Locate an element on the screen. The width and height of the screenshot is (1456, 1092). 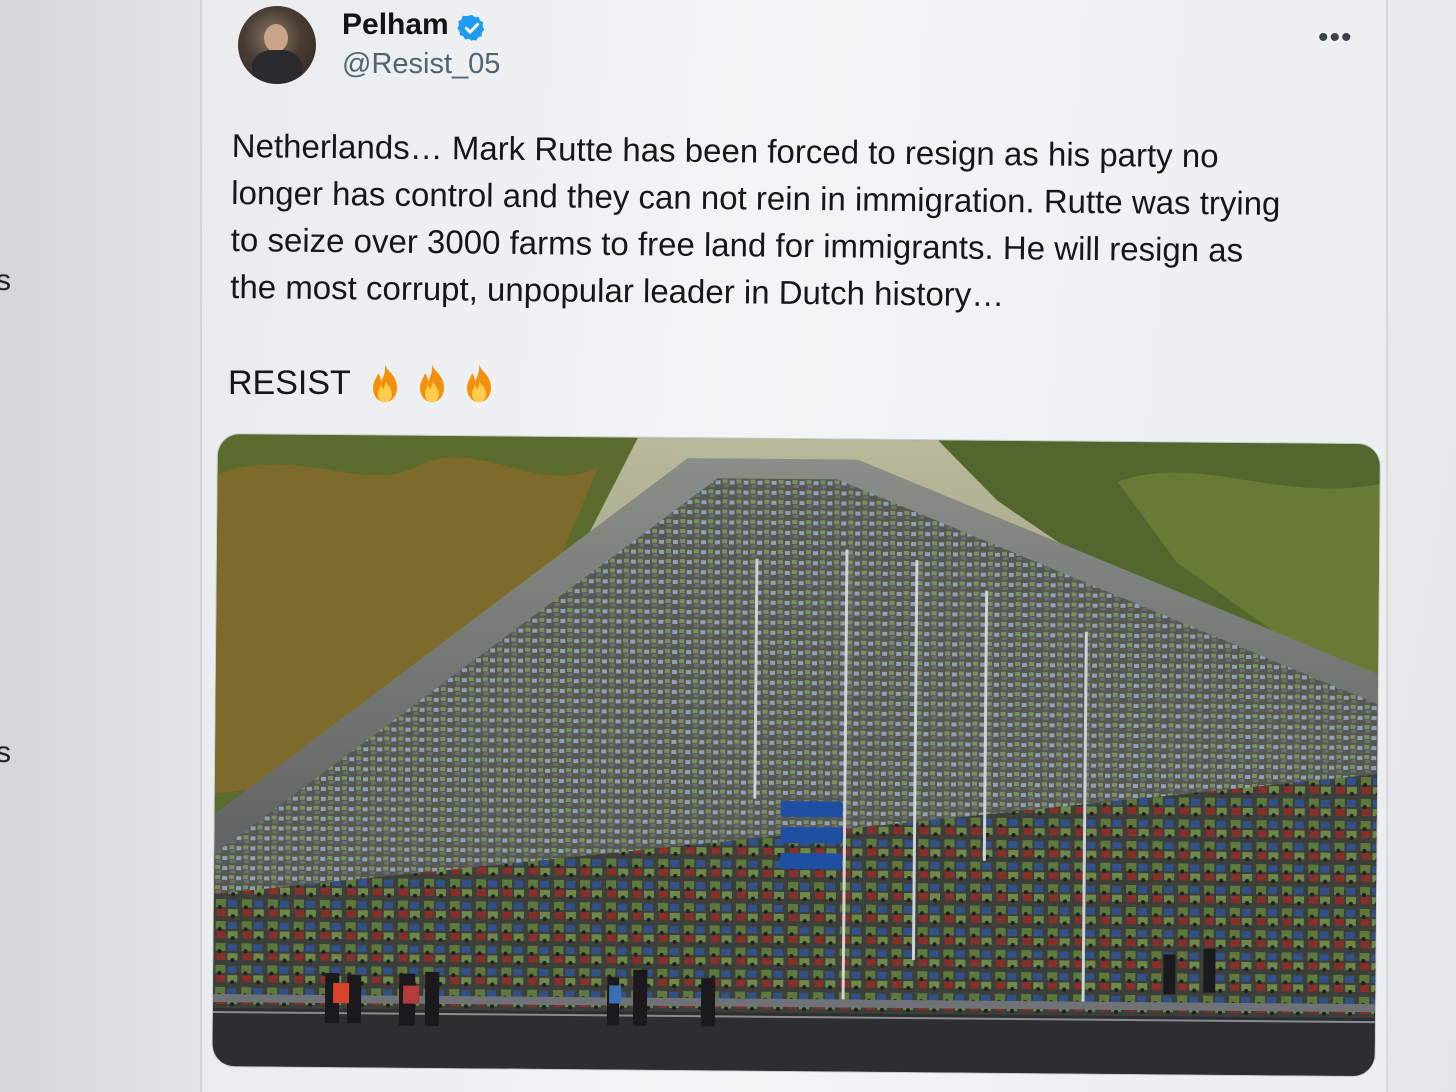
author-display-name: Pelham is located at coordinates (395, 25).